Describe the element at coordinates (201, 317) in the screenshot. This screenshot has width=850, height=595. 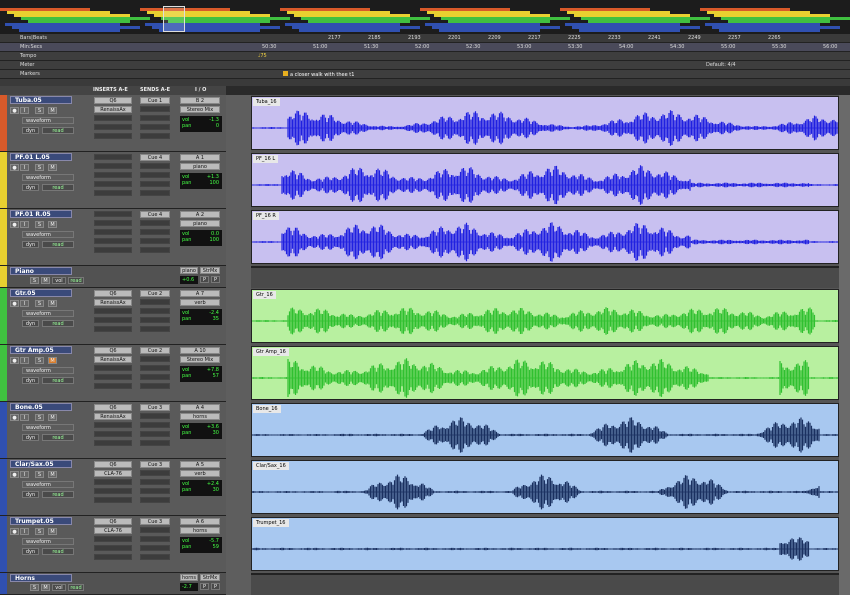
I see `vol-pan-display: vol -2.4 pan 35` at that location.